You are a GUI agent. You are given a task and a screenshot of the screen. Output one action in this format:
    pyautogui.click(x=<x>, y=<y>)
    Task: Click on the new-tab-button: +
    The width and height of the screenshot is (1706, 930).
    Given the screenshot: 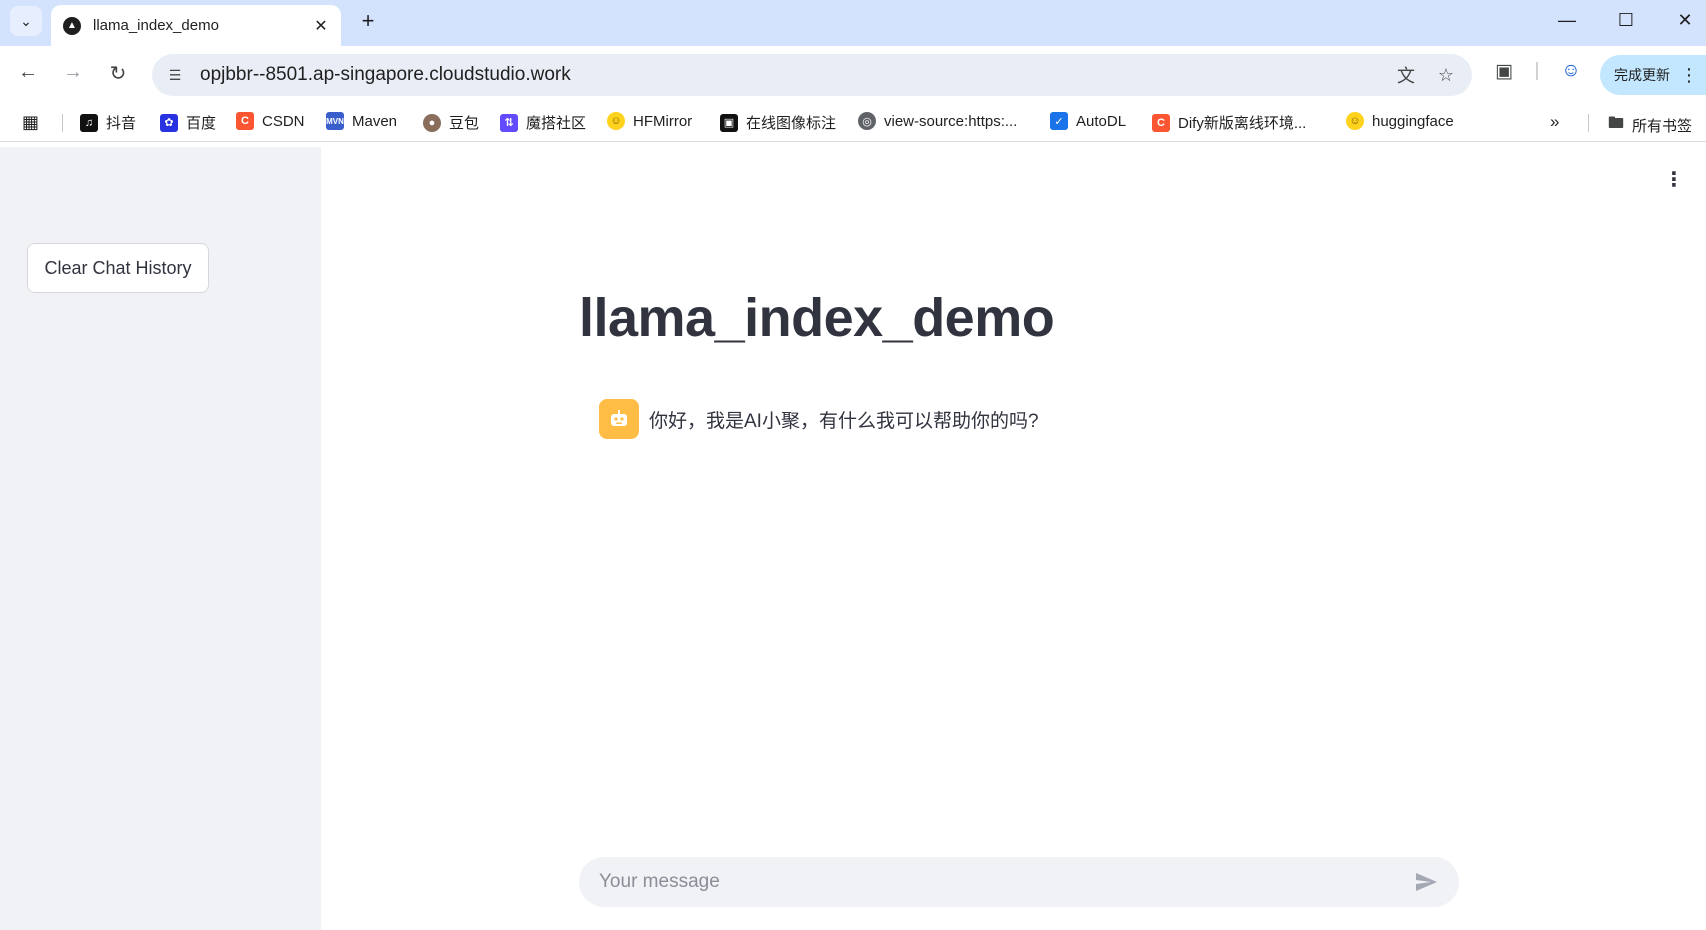 What is the action you would take?
    pyautogui.click(x=368, y=21)
    